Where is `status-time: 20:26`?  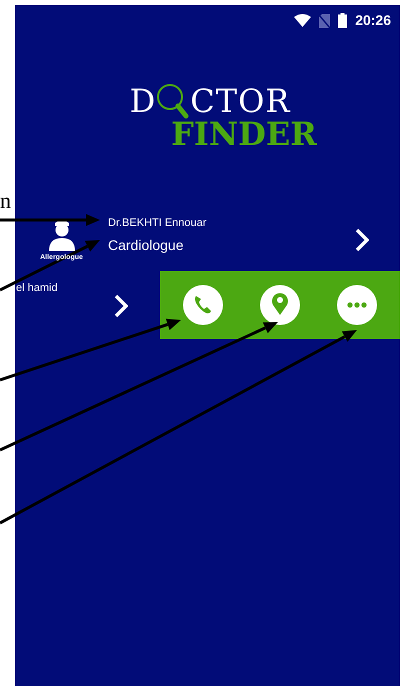 status-time: 20:26 is located at coordinates (373, 20).